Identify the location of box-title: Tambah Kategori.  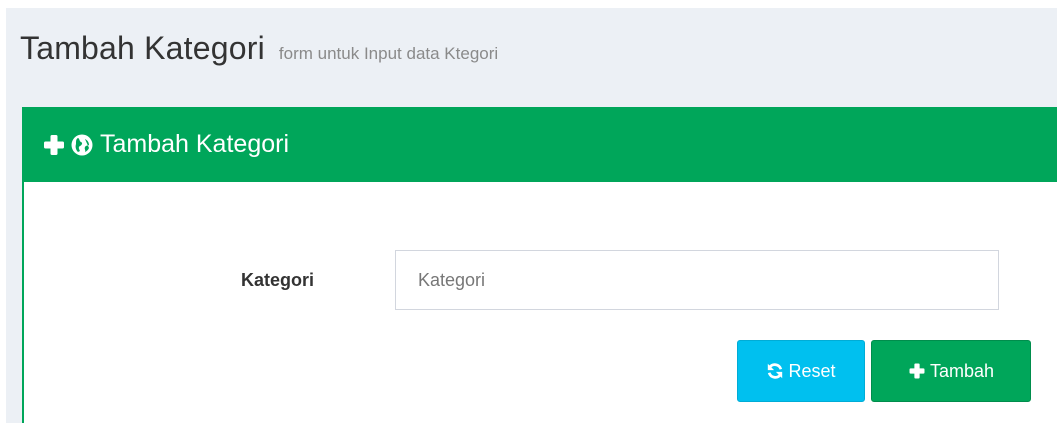
(195, 144).